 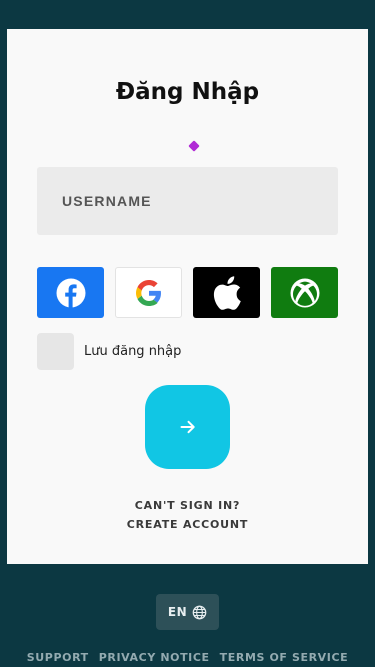 I want to click on support-link: SUPPORT, so click(x=58, y=657).